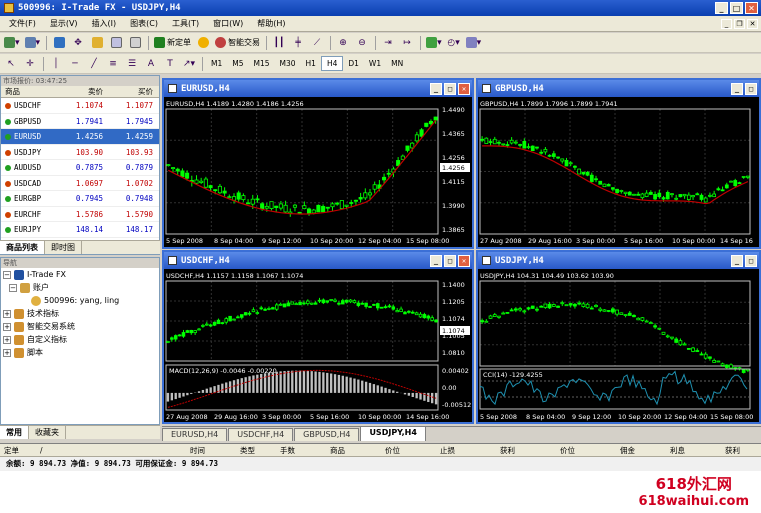 The width and height of the screenshot is (761, 513). Describe the element at coordinates (132, 91) in the screenshot. I see `col-ask: 买价` at that location.